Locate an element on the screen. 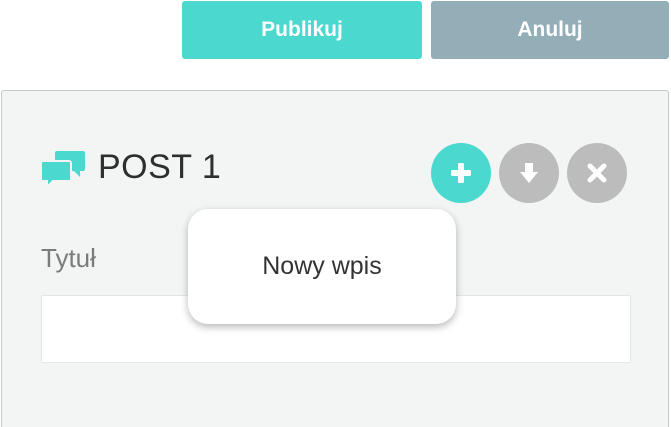 The image size is (671, 427). close-icon is located at coordinates (597, 173).